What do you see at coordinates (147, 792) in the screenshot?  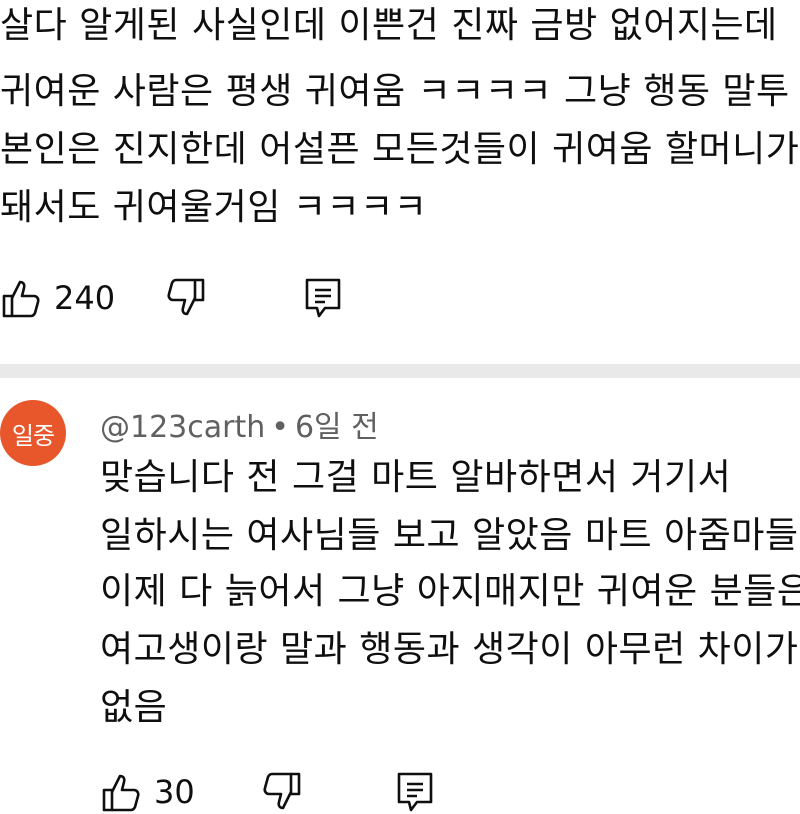 I see `like-button: 30` at bounding box center [147, 792].